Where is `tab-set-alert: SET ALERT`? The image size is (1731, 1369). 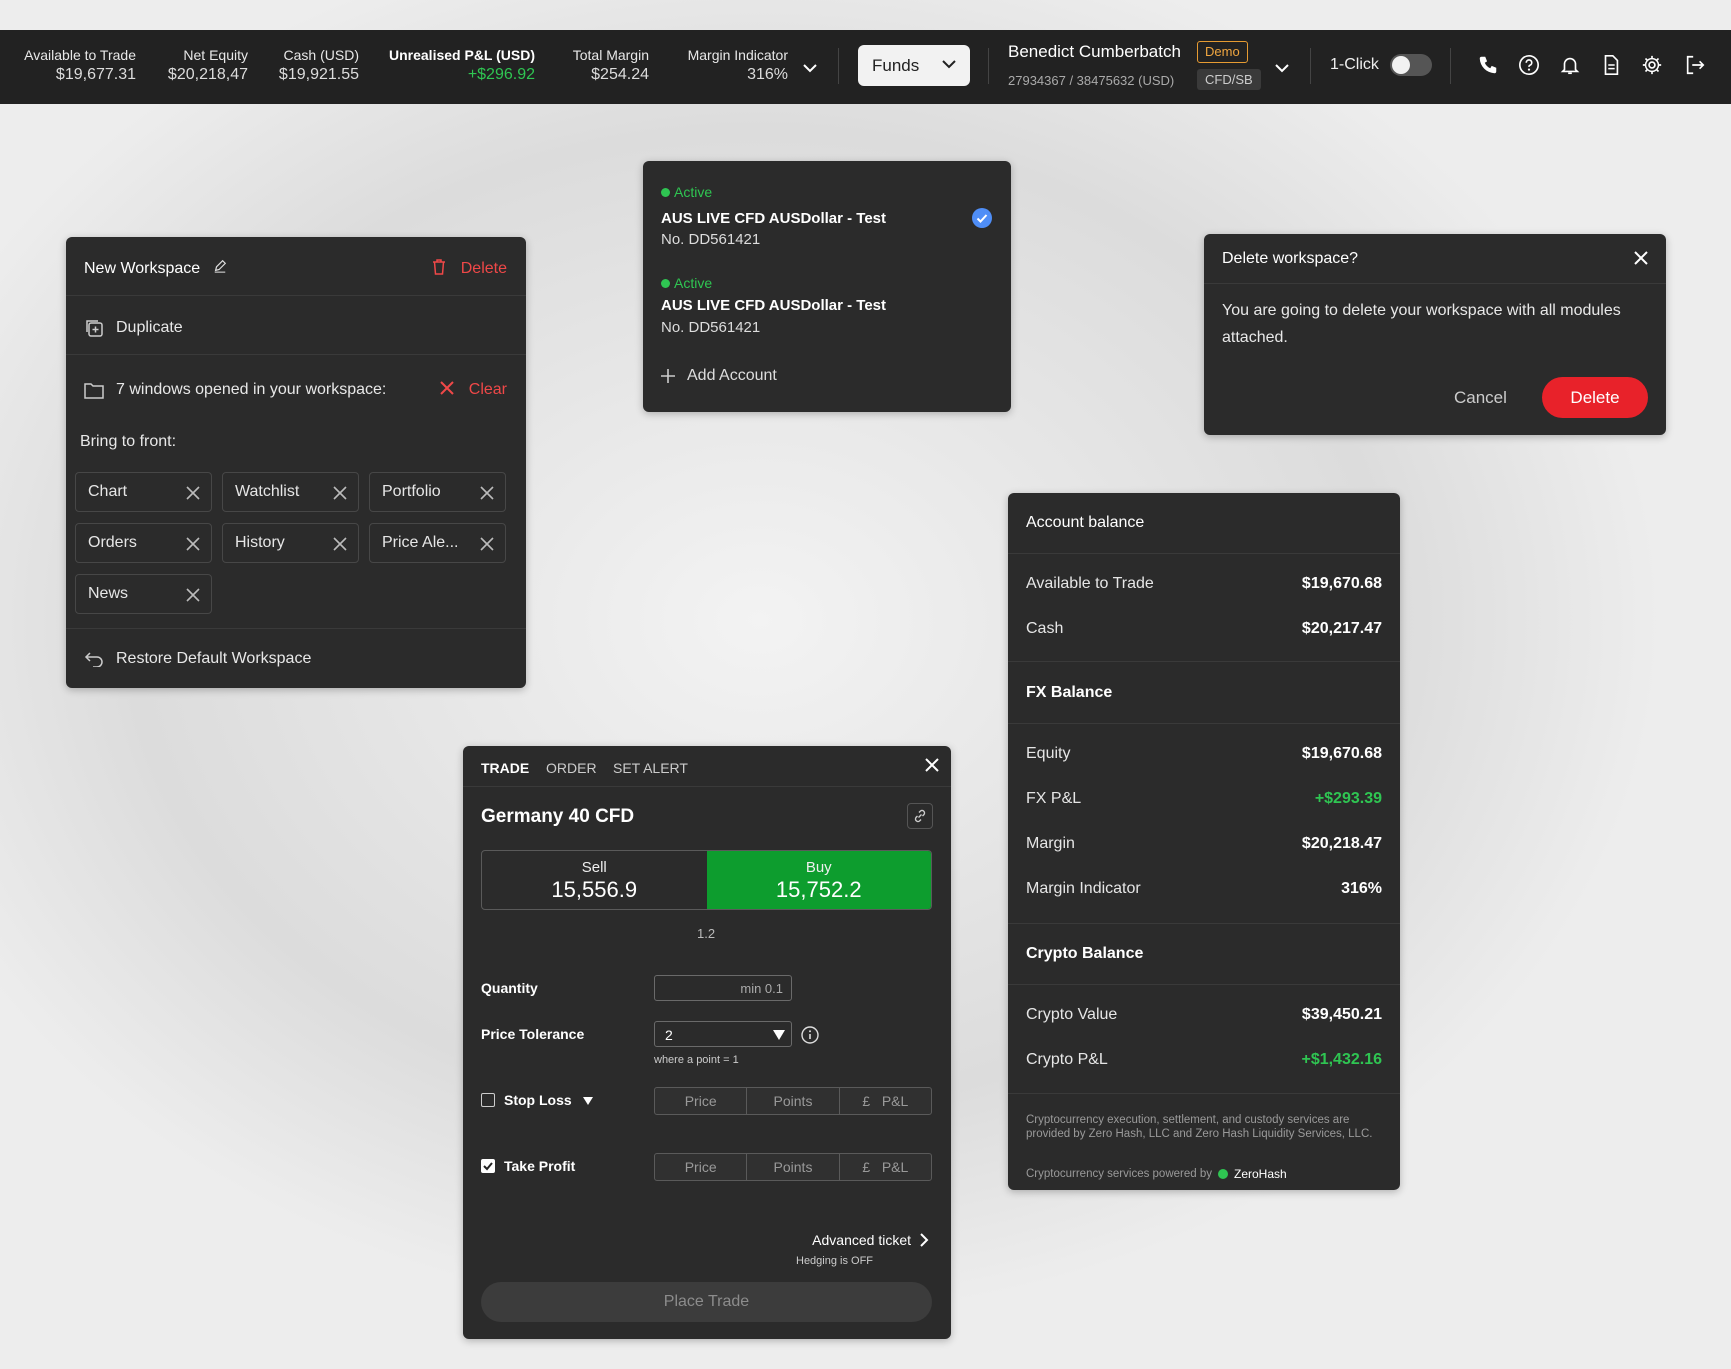
tab-set-alert: SET ALERT is located at coordinates (650, 768).